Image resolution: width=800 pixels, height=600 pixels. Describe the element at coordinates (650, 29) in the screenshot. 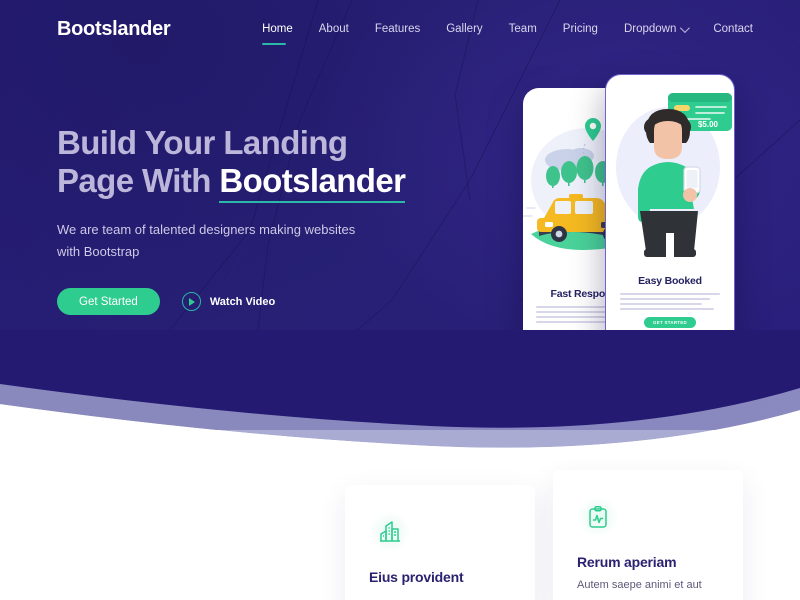

I see `nav-label: Dropdown` at that location.